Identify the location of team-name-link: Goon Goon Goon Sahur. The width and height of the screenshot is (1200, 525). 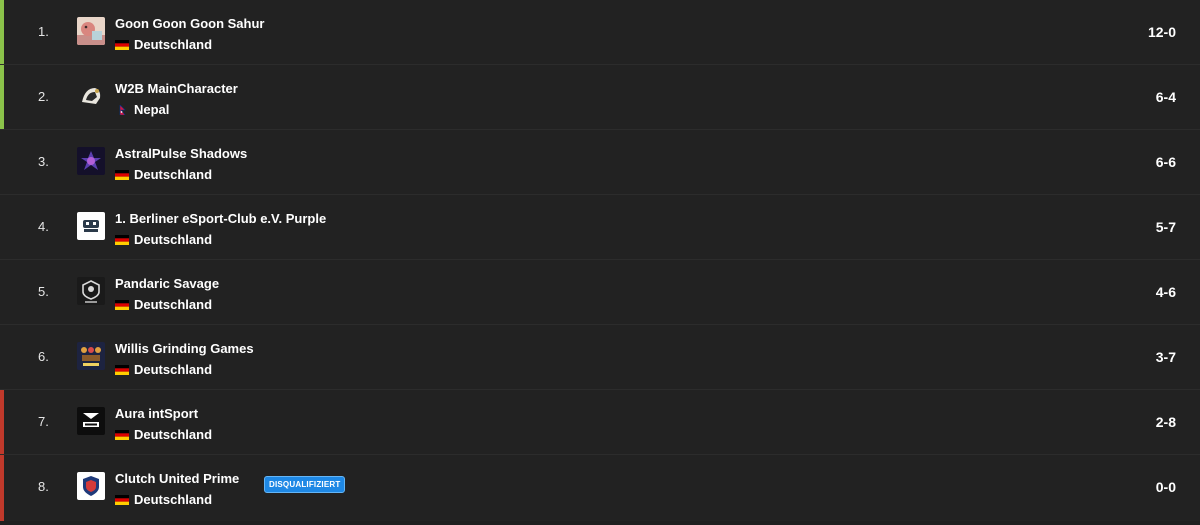
(189, 23).